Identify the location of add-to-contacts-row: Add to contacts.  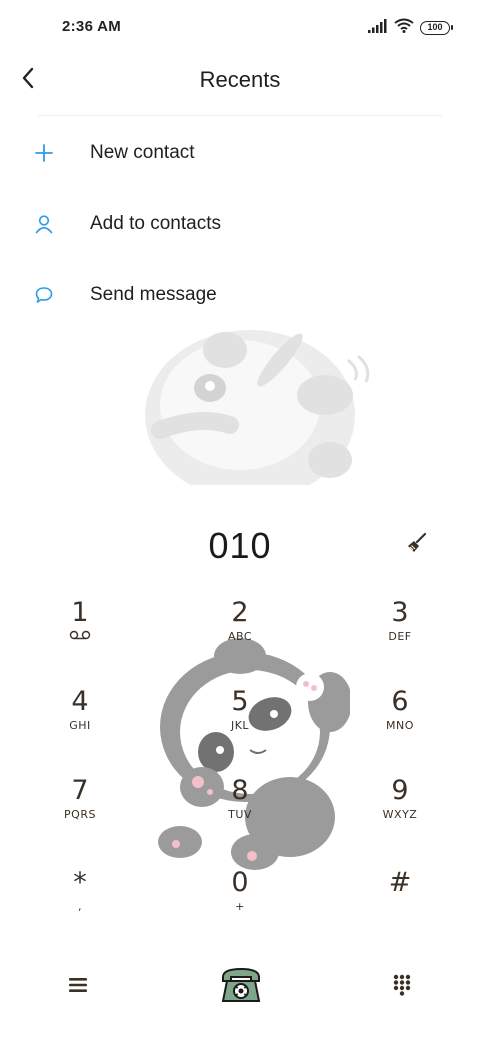
(240, 223).